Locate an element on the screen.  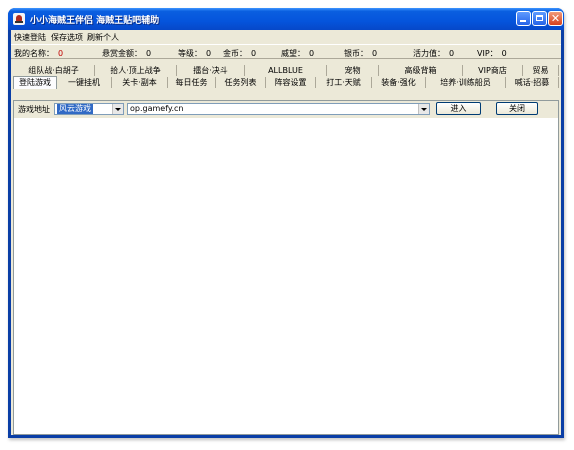
tab-formation: 阵容设置 is located at coordinates (291, 82).